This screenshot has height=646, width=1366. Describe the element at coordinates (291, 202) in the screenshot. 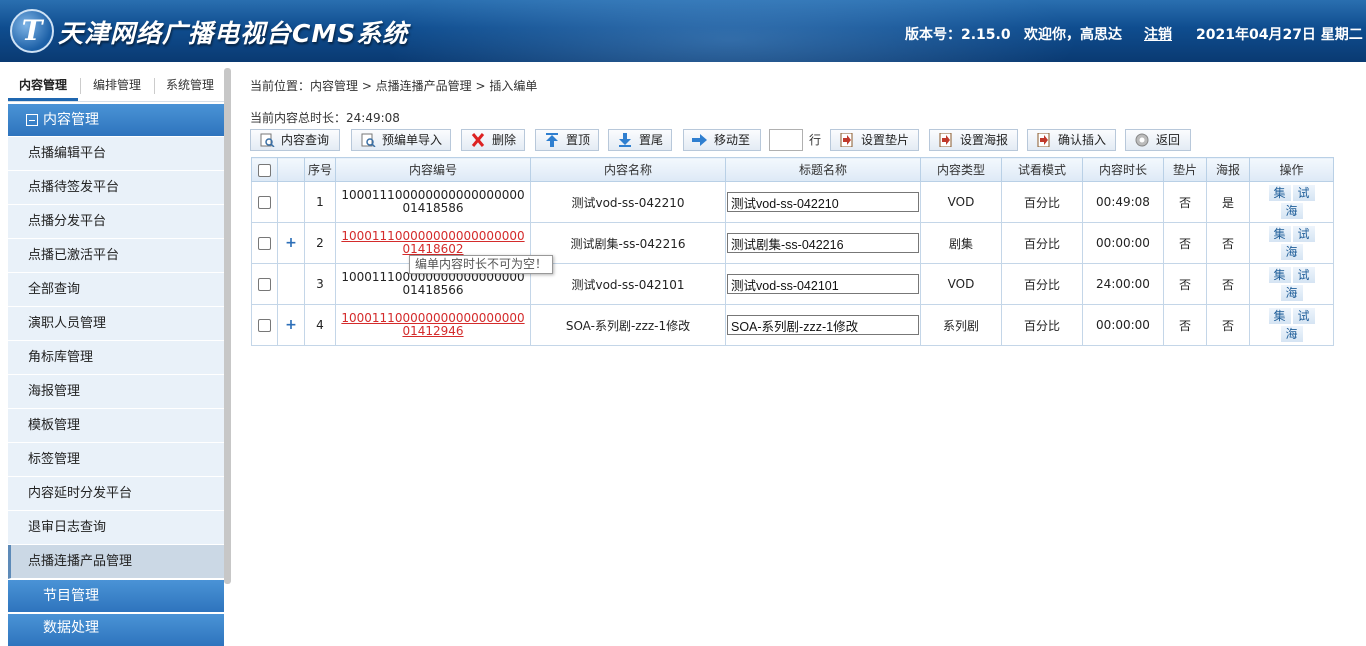

I see `row-expand` at that location.